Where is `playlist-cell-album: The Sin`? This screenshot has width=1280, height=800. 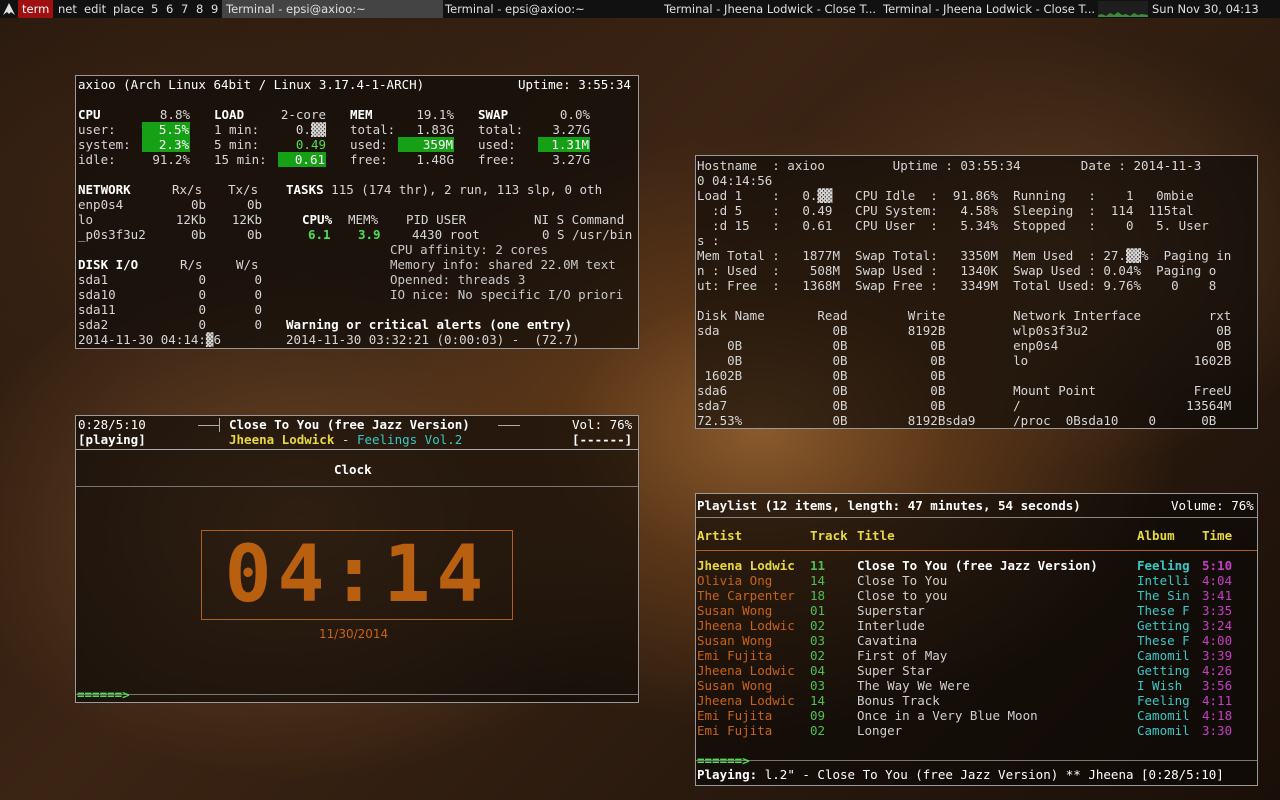 playlist-cell-album: The Sin is located at coordinates (1163, 595).